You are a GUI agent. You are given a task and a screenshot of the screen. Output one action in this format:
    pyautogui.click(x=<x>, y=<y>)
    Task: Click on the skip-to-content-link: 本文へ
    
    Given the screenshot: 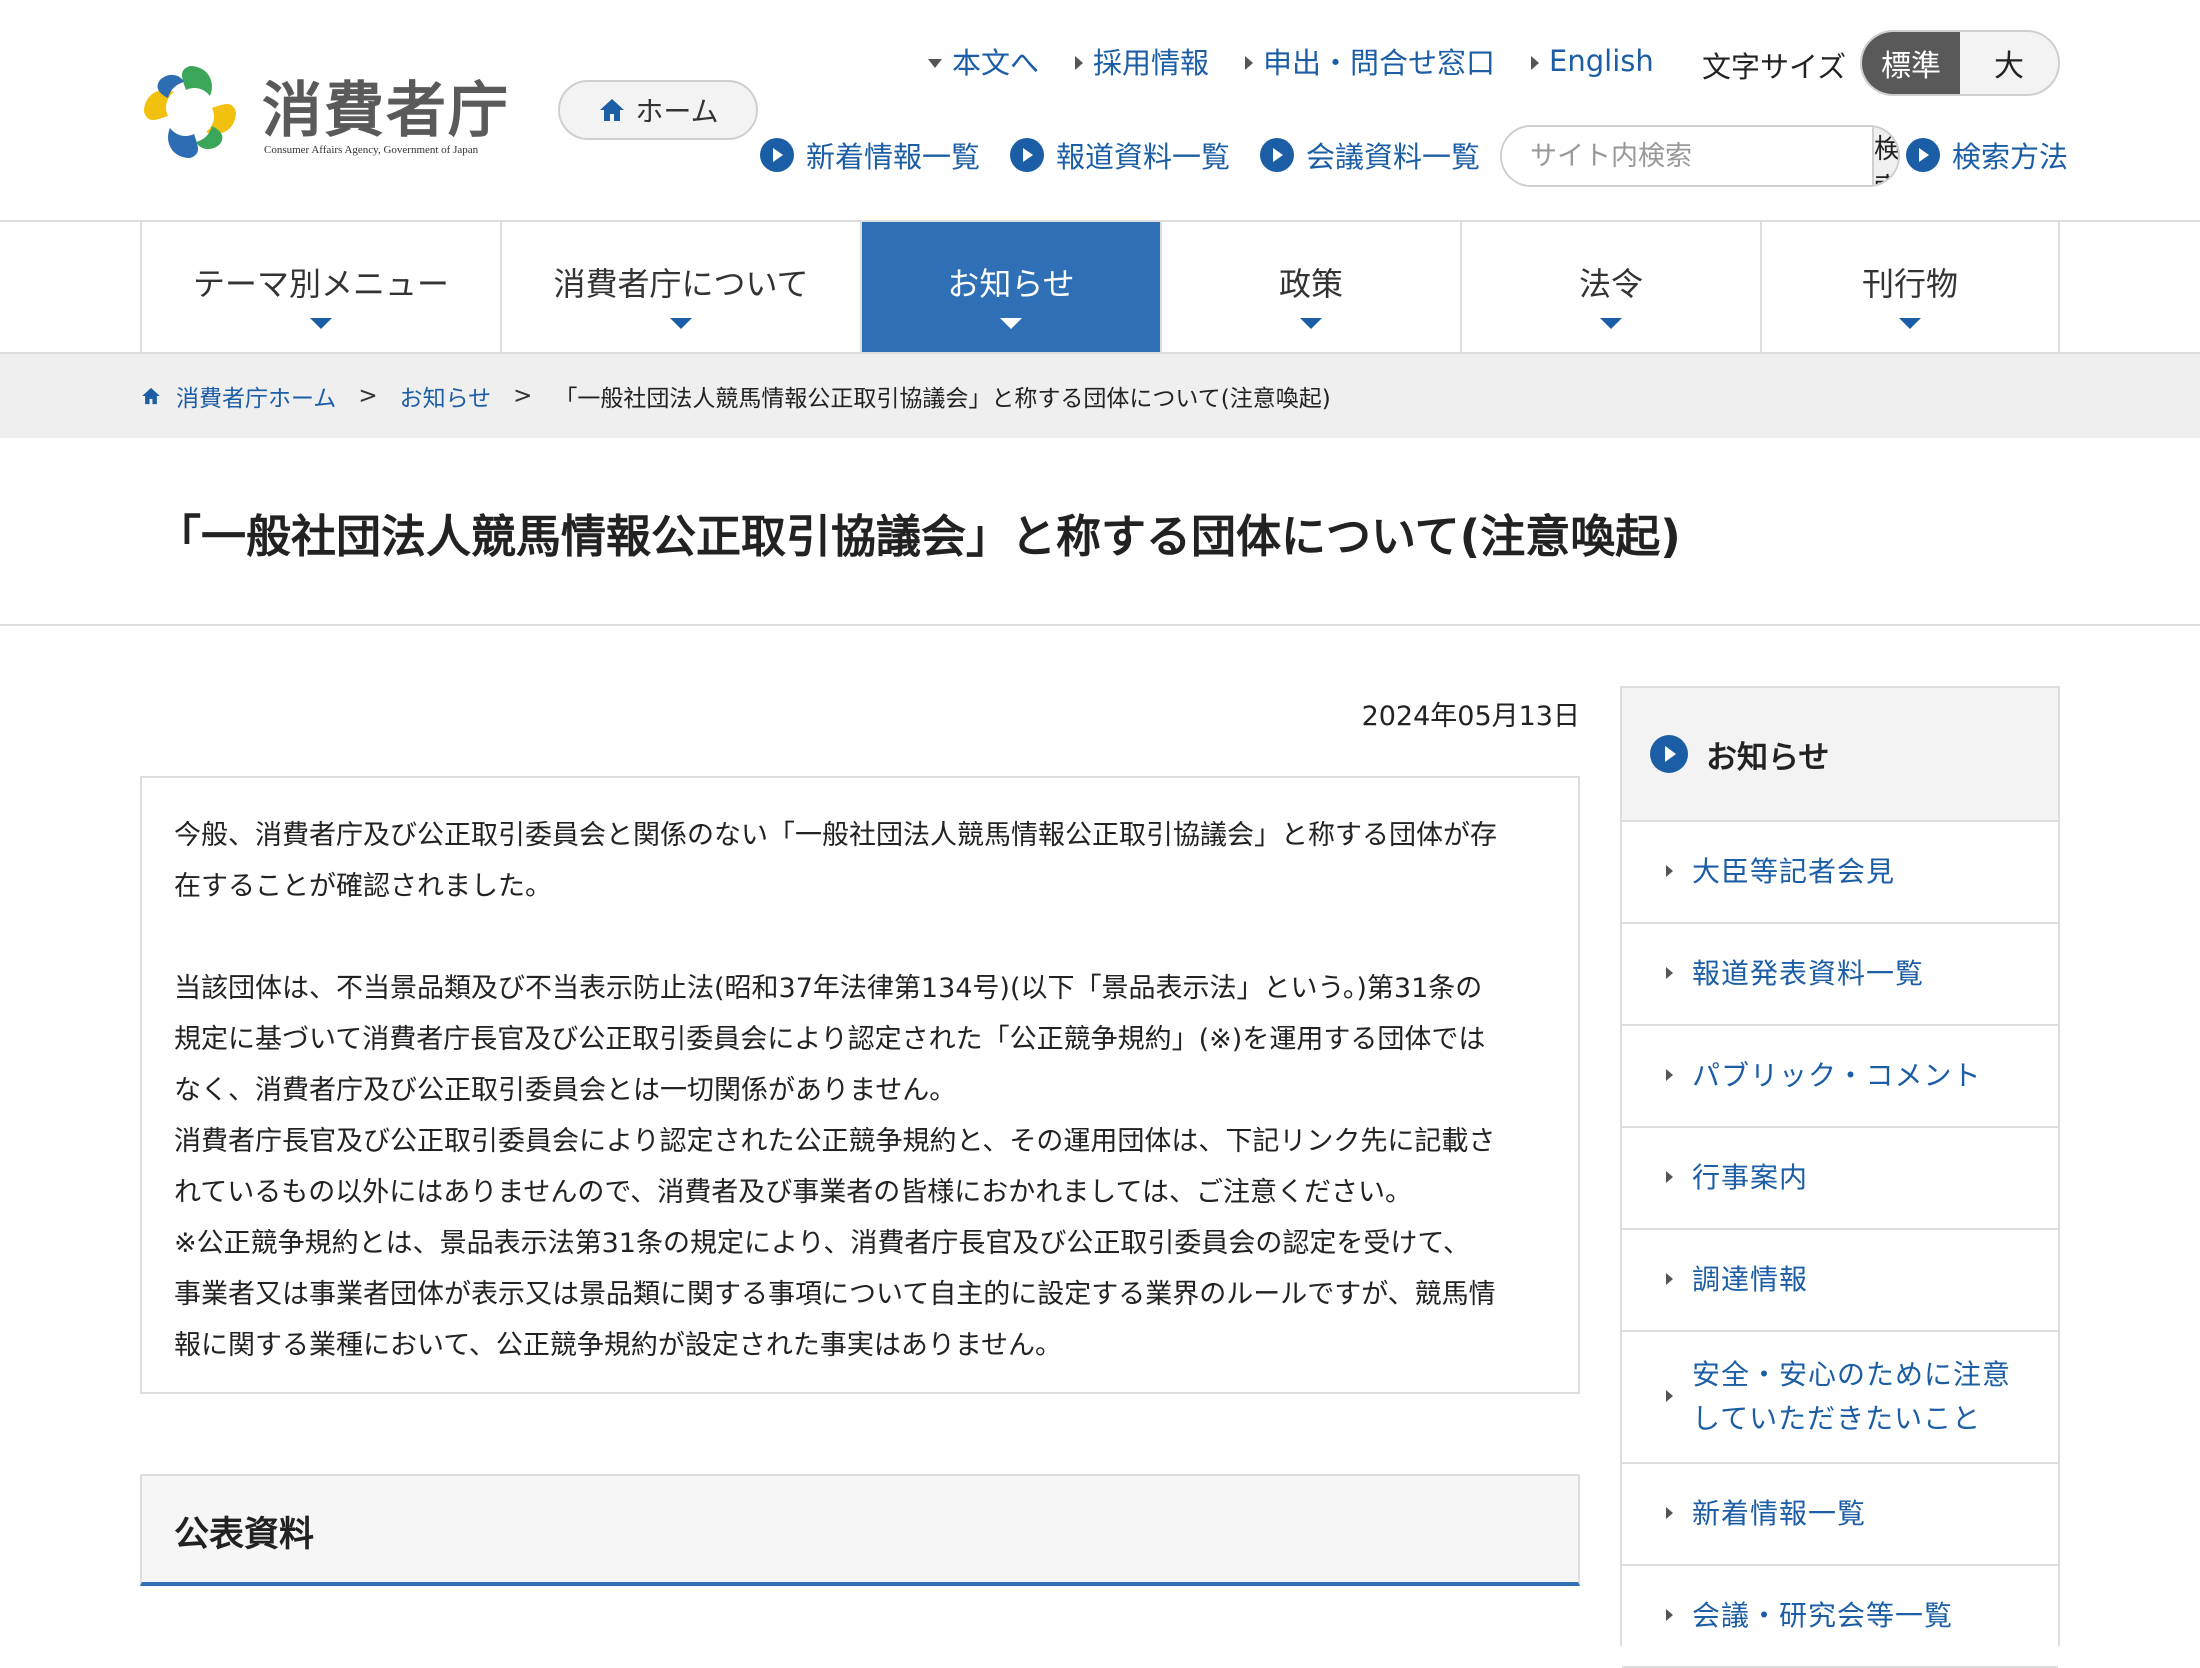 What is the action you would take?
    pyautogui.click(x=983, y=61)
    